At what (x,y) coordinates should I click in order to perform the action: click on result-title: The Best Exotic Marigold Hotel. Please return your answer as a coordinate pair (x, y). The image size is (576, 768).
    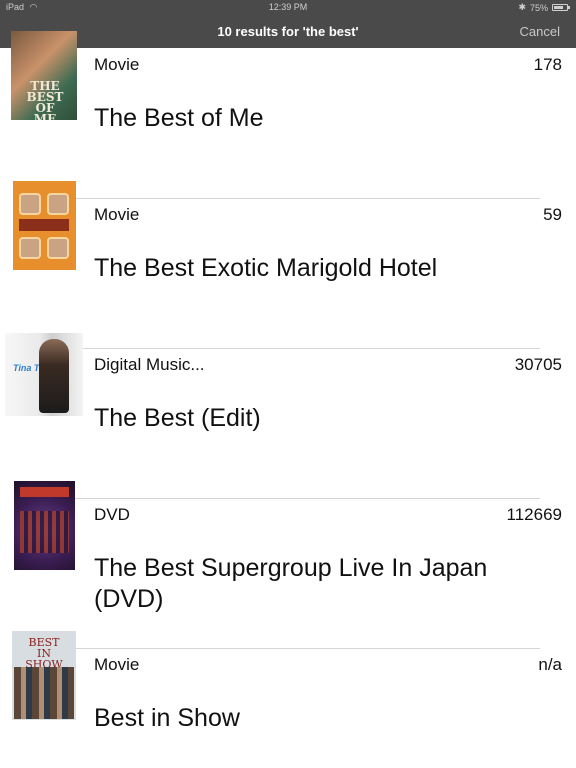
    Looking at the image, I should click on (266, 268).